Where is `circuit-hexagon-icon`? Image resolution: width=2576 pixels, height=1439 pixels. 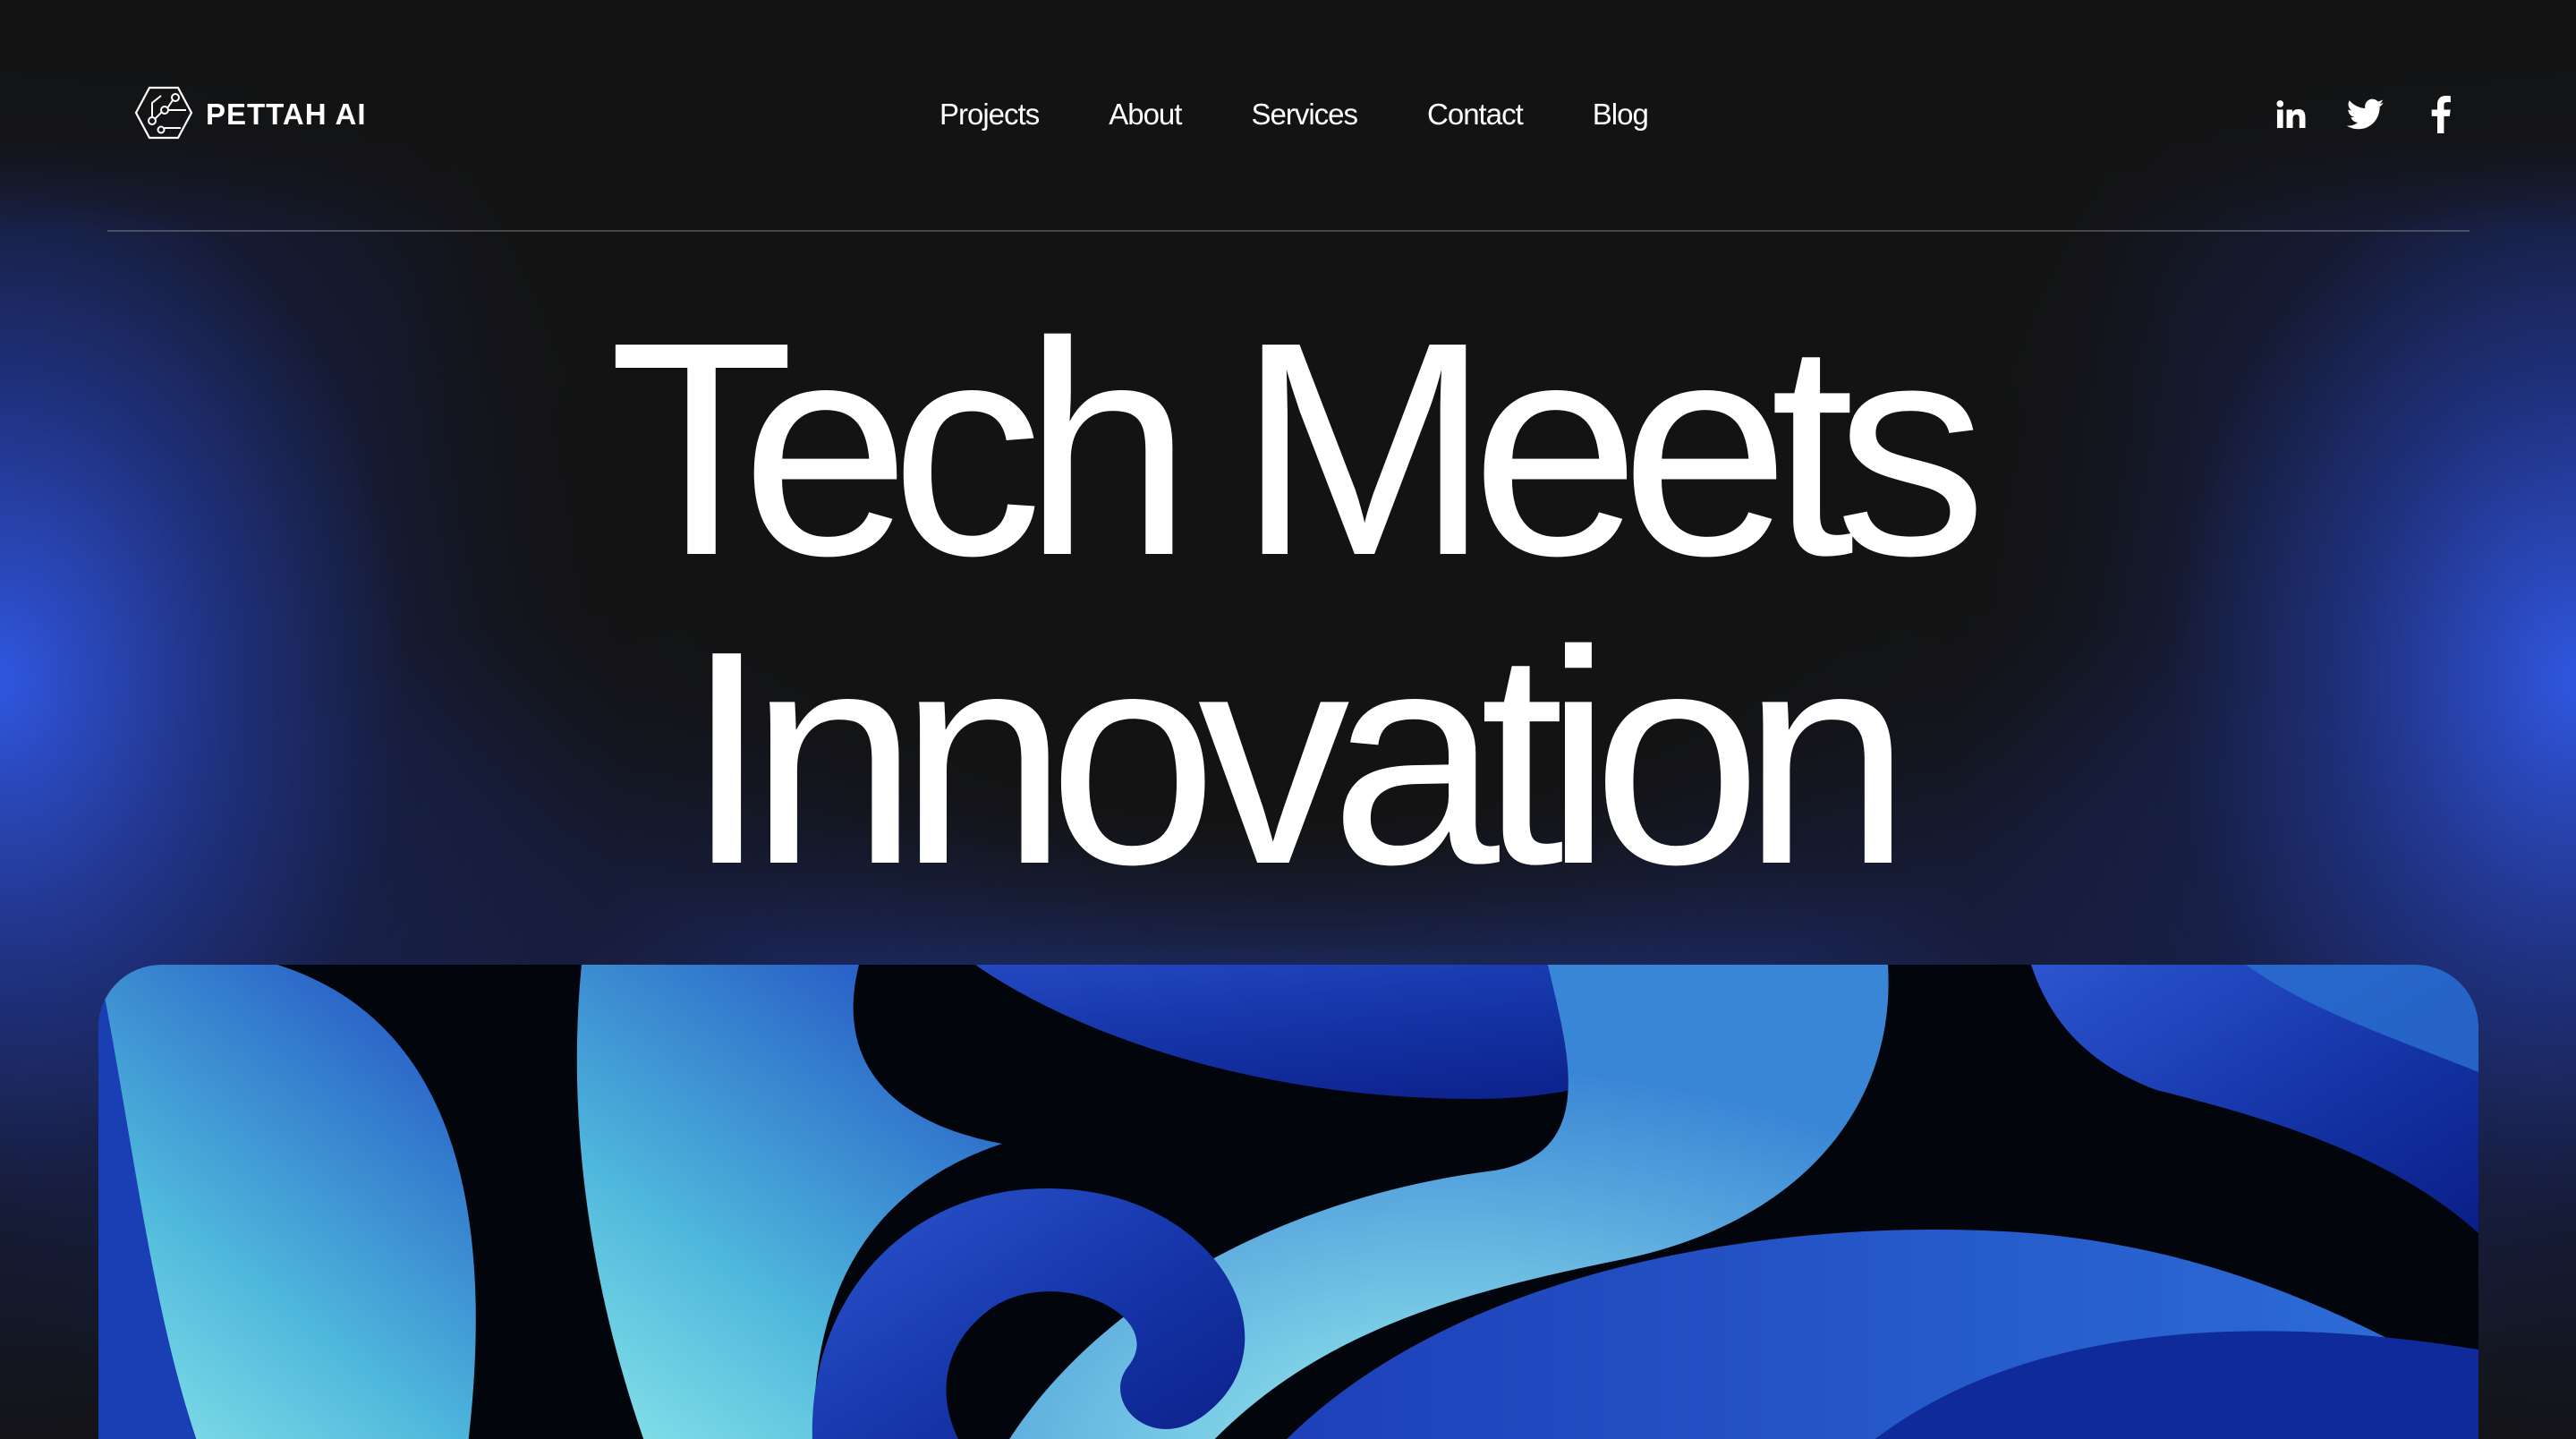
circuit-hexagon-icon is located at coordinates (163, 115).